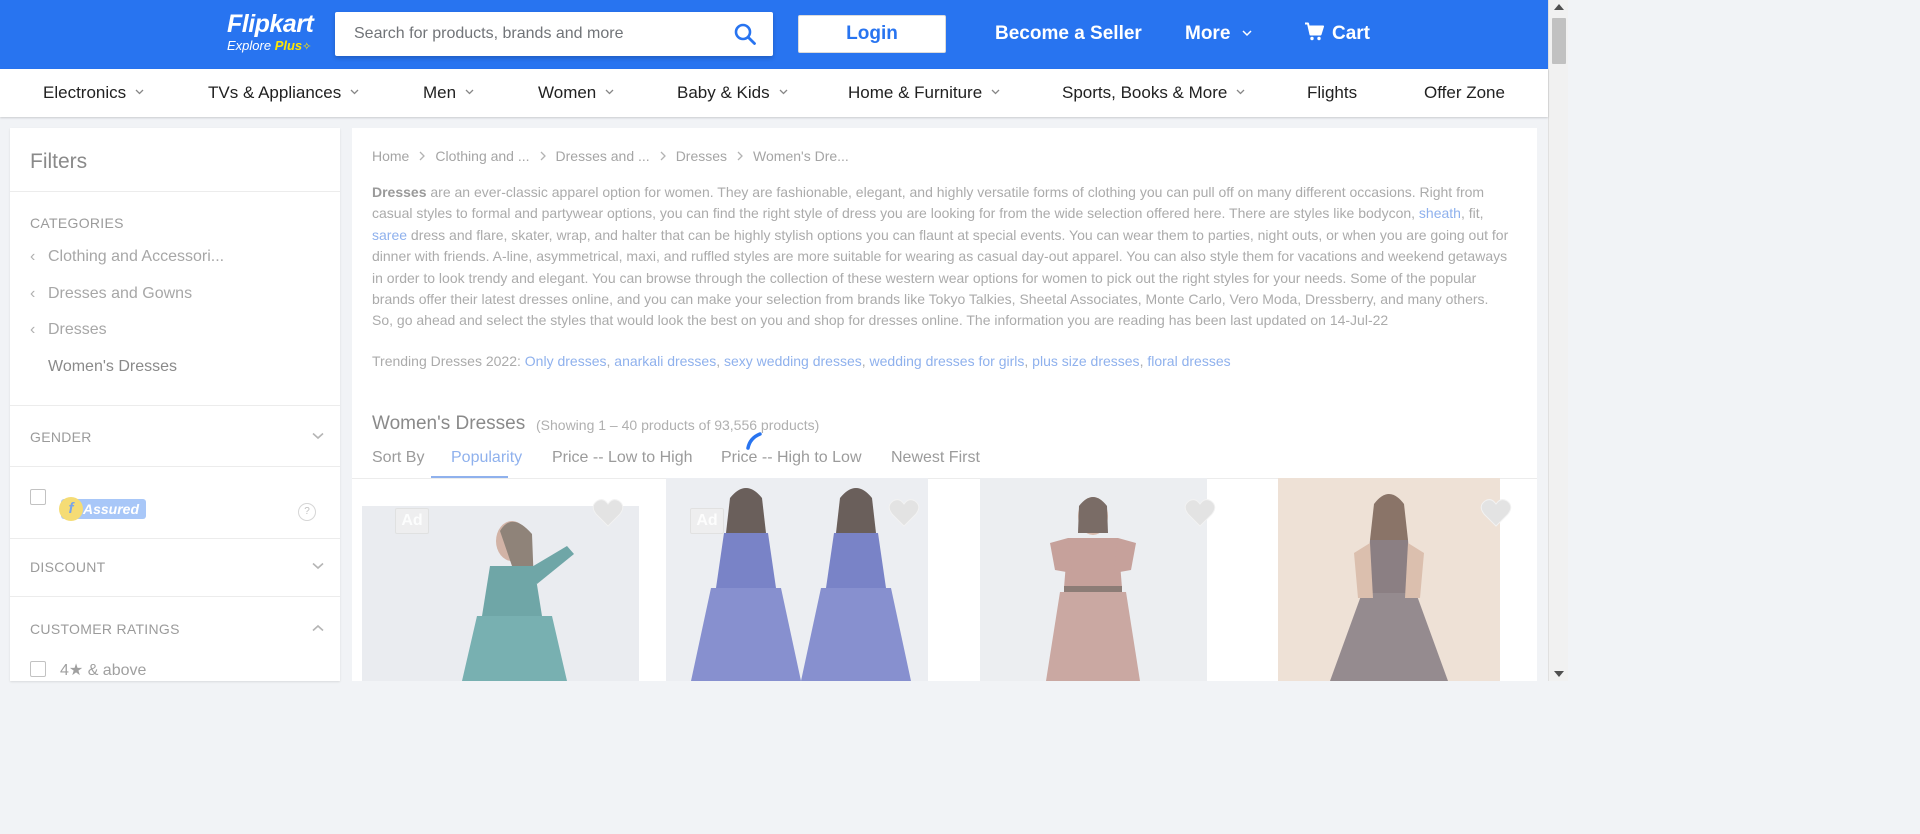 The width and height of the screenshot is (1920, 834). Describe the element at coordinates (120, 293) in the screenshot. I see `category-label: Dresses and Gowns` at that location.